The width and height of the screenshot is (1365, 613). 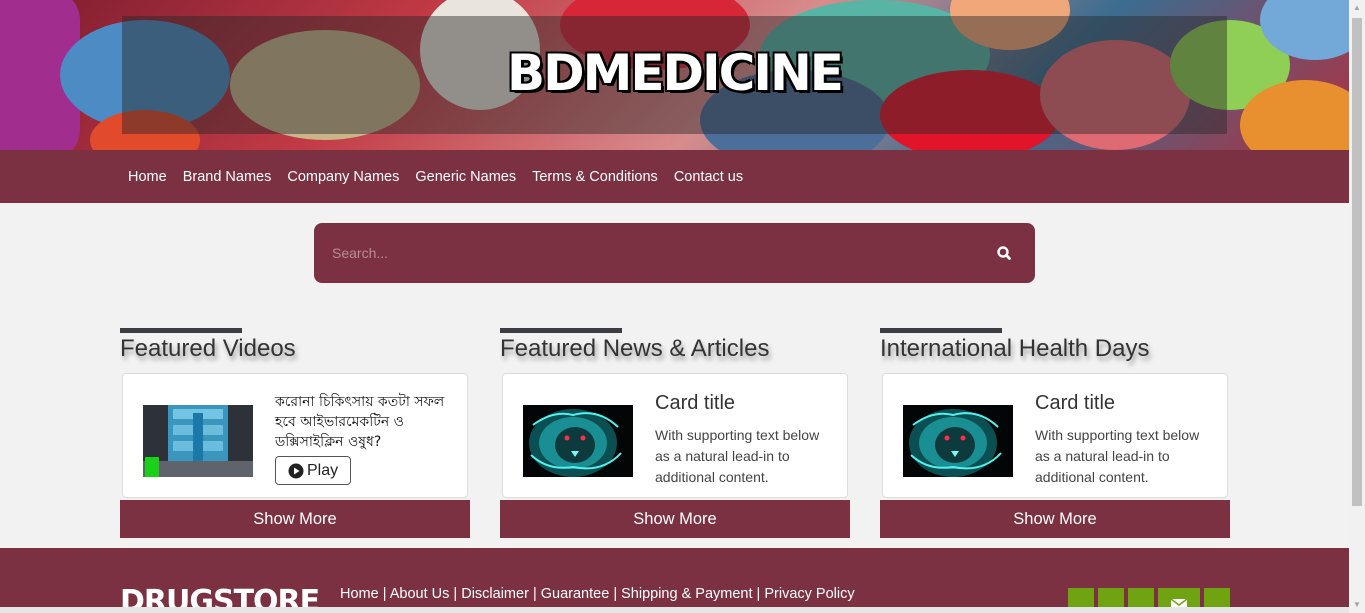 I want to click on nav-item-brand-names: Brand Names, so click(x=227, y=177).